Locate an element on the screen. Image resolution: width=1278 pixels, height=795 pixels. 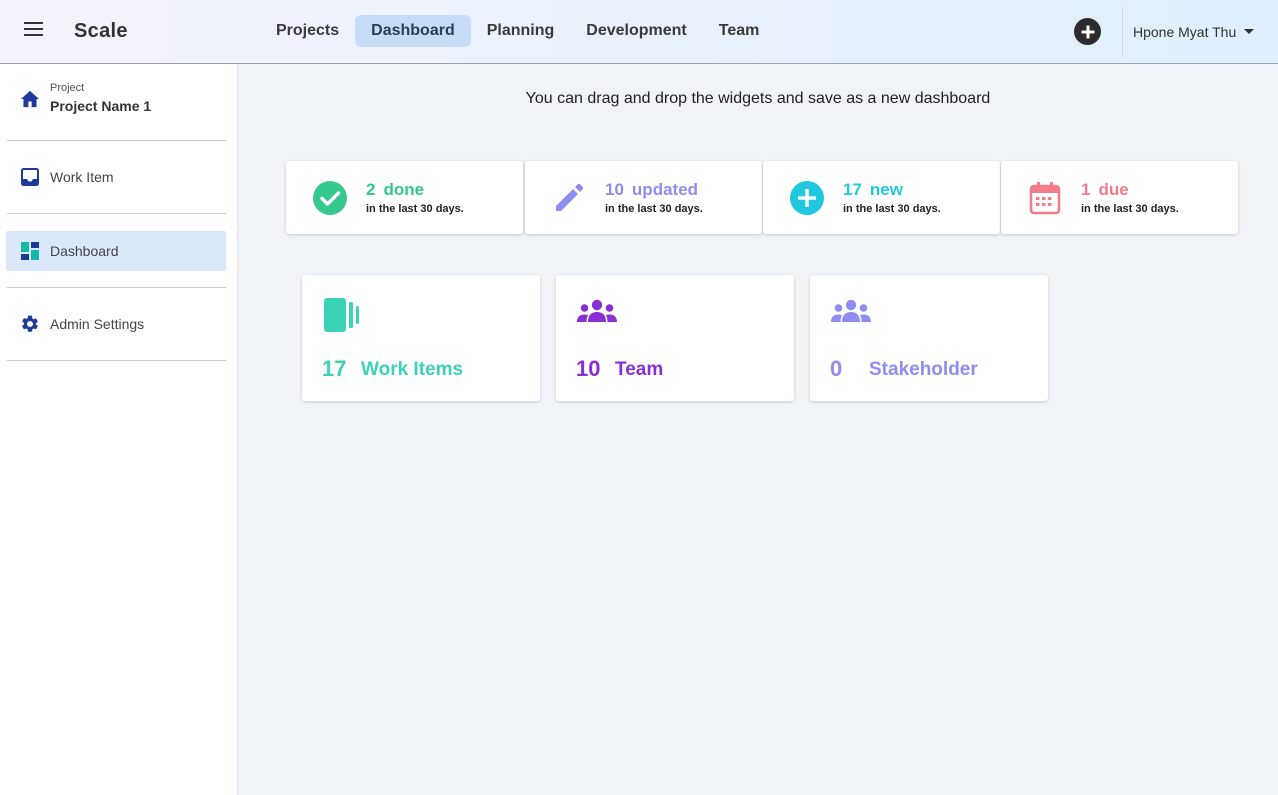
stat-number: 10 is located at coordinates (614, 189).